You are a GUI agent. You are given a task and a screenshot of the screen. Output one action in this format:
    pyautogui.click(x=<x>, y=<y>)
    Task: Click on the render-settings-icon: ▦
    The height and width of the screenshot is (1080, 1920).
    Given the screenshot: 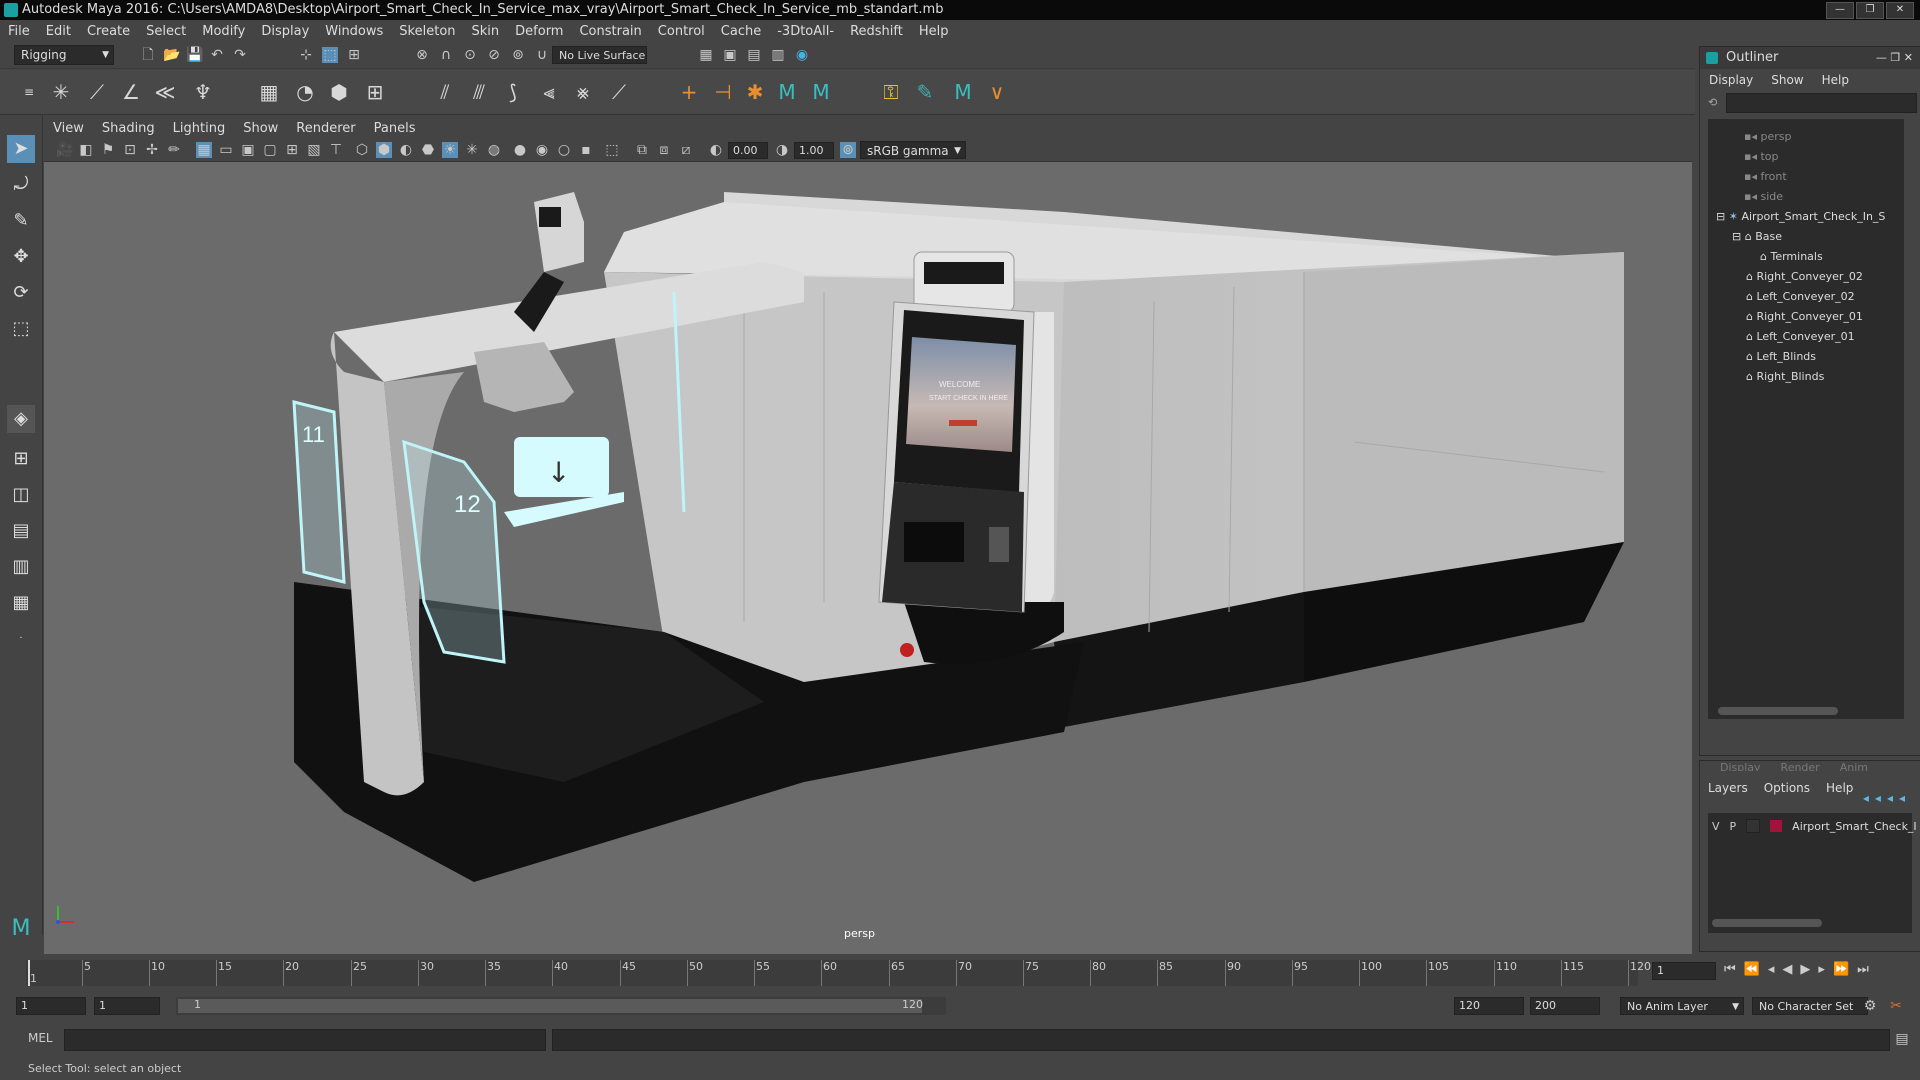 What is the action you would take?
    pyautogui.click(x=706, y=55)
    